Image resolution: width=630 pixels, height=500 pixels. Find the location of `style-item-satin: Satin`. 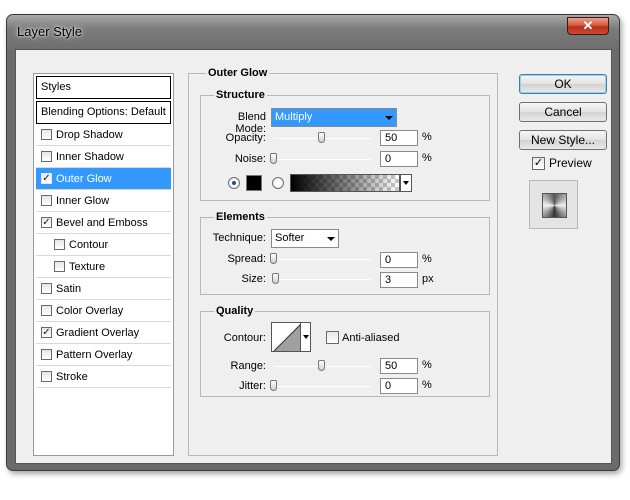

style-item-satin: Satin is located at coordinates (103, 289).